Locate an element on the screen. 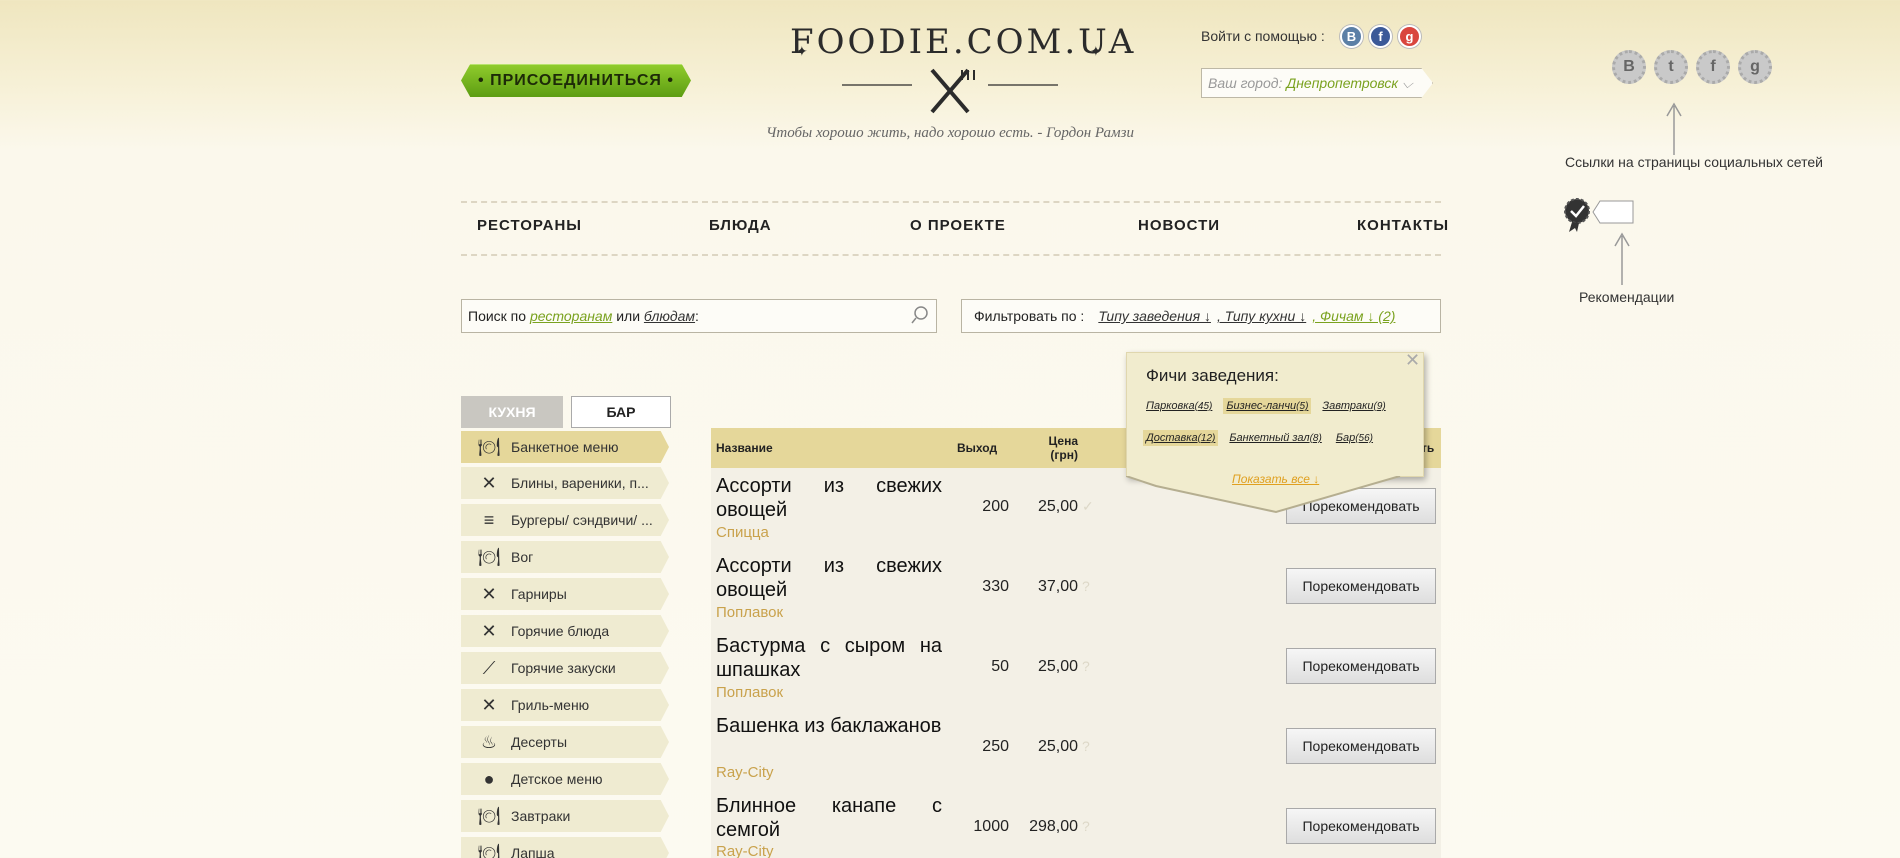 The image size is (1900, 858). nav-news: НОВОСТИ is located at coordinates (1179, 225).